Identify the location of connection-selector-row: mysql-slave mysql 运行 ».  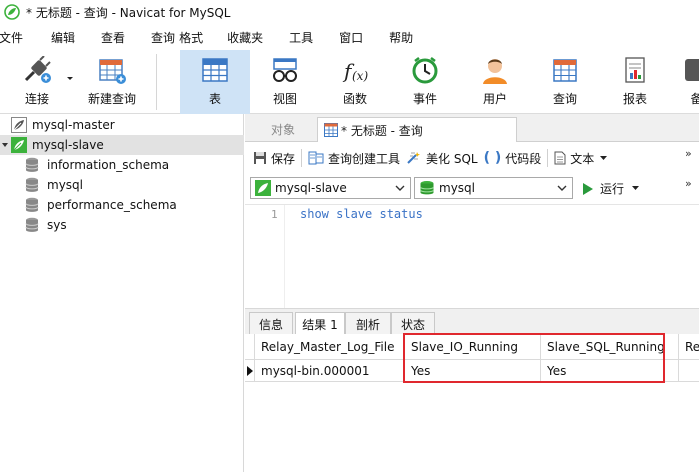
(472, 188).